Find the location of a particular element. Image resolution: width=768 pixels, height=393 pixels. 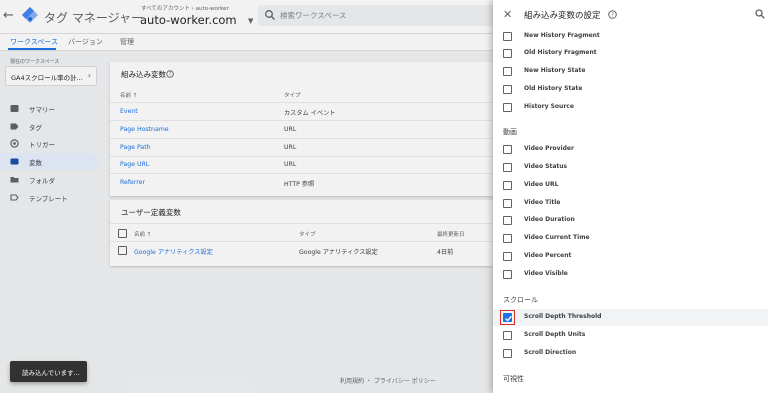

variable-option-label: Old History State is located at coordinates (553, 88).